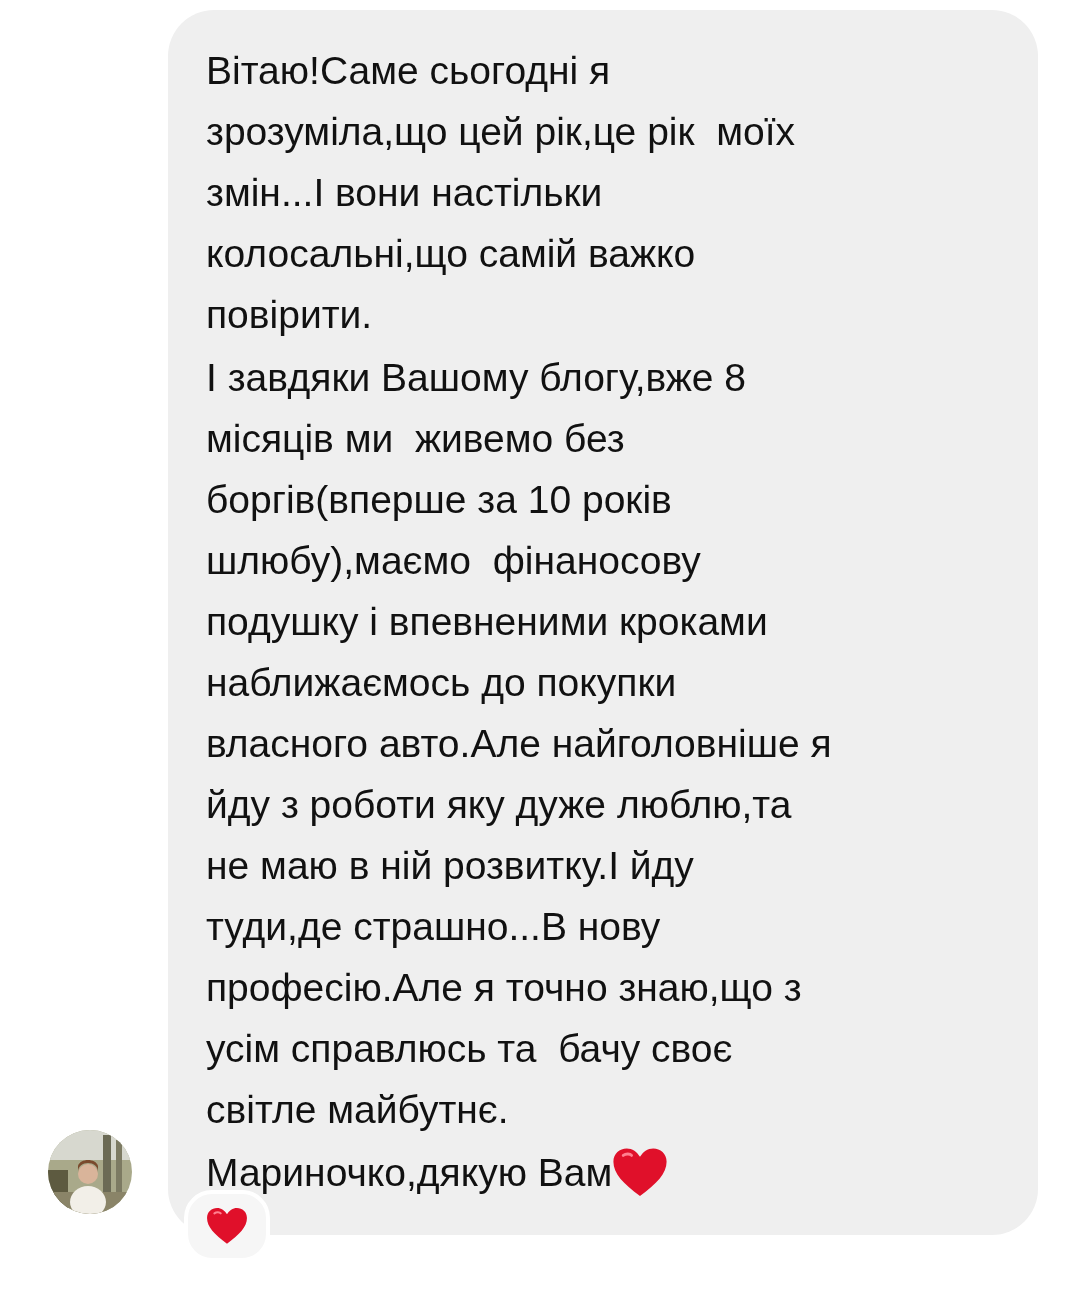 The height and width of the screenshot is (1292, 1083). Describe the element at coordinates (450, 866) in the screenshot. I see `message-text: не маю в ній розвитку.І йду` at that location.